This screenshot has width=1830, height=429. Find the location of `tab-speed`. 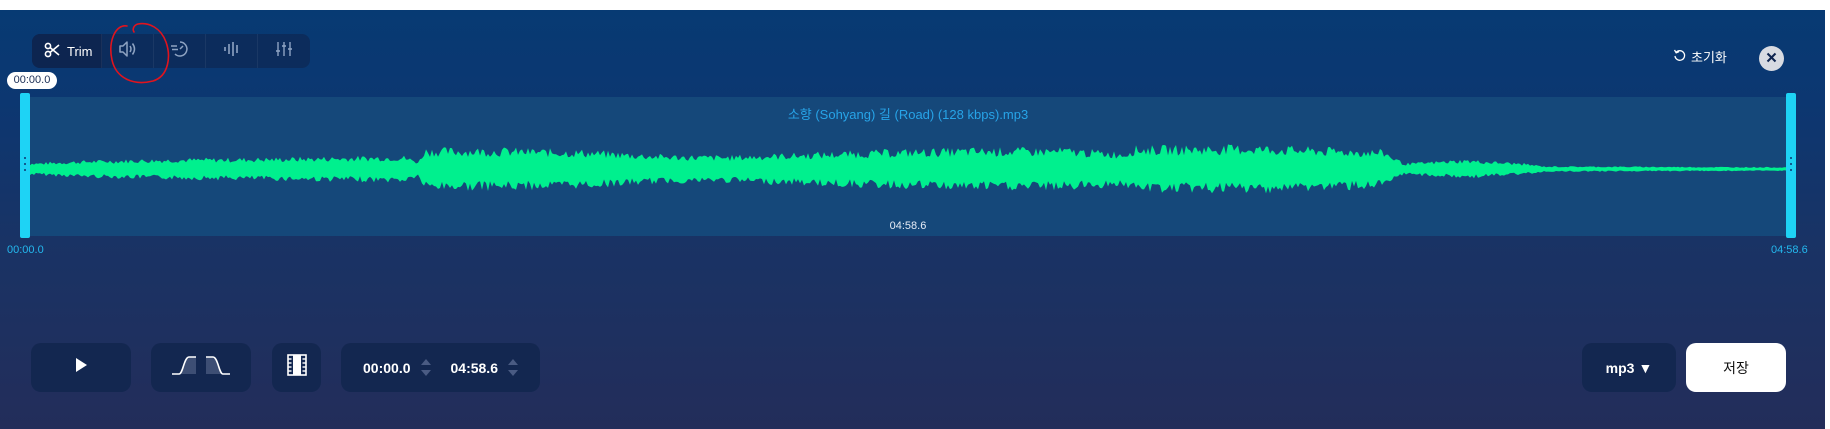

tab-speed is located at coordinates (180, 51).